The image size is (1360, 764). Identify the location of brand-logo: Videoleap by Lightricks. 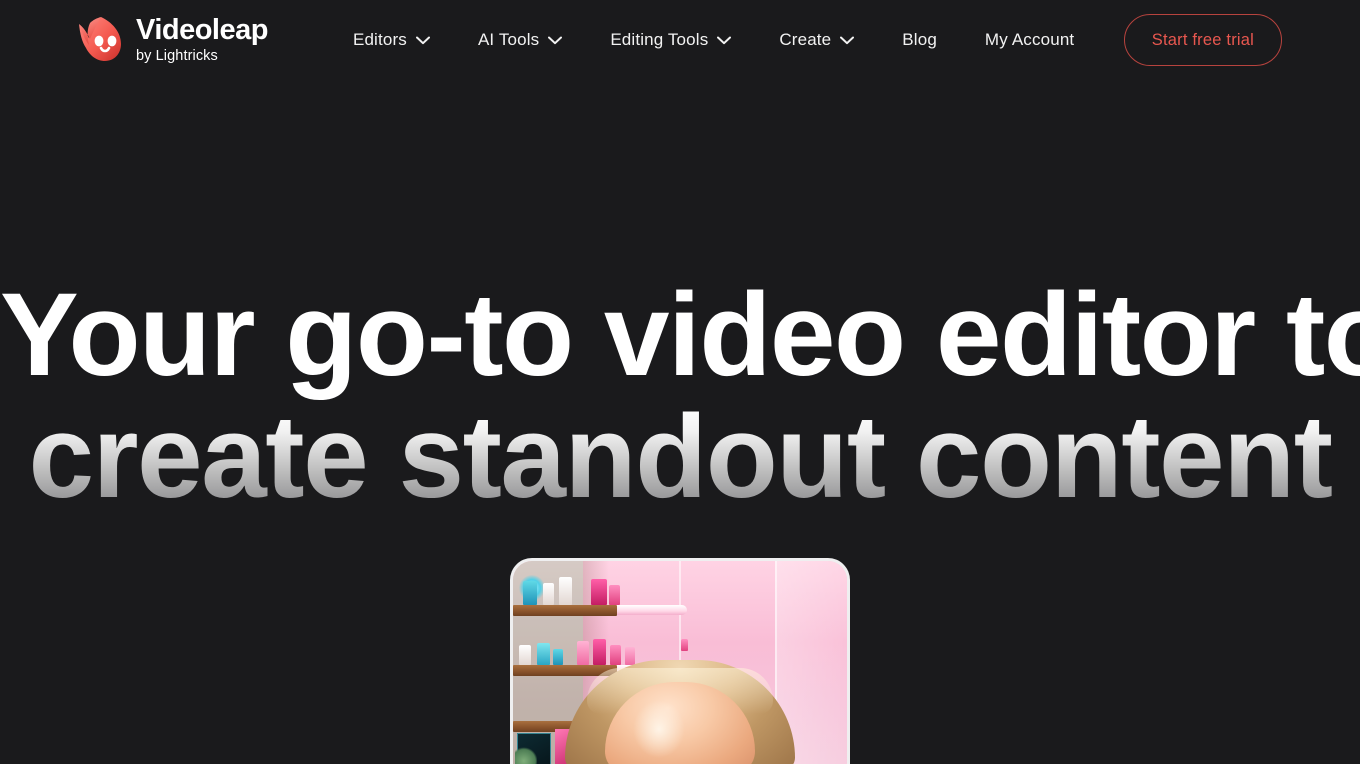
(171, 40).